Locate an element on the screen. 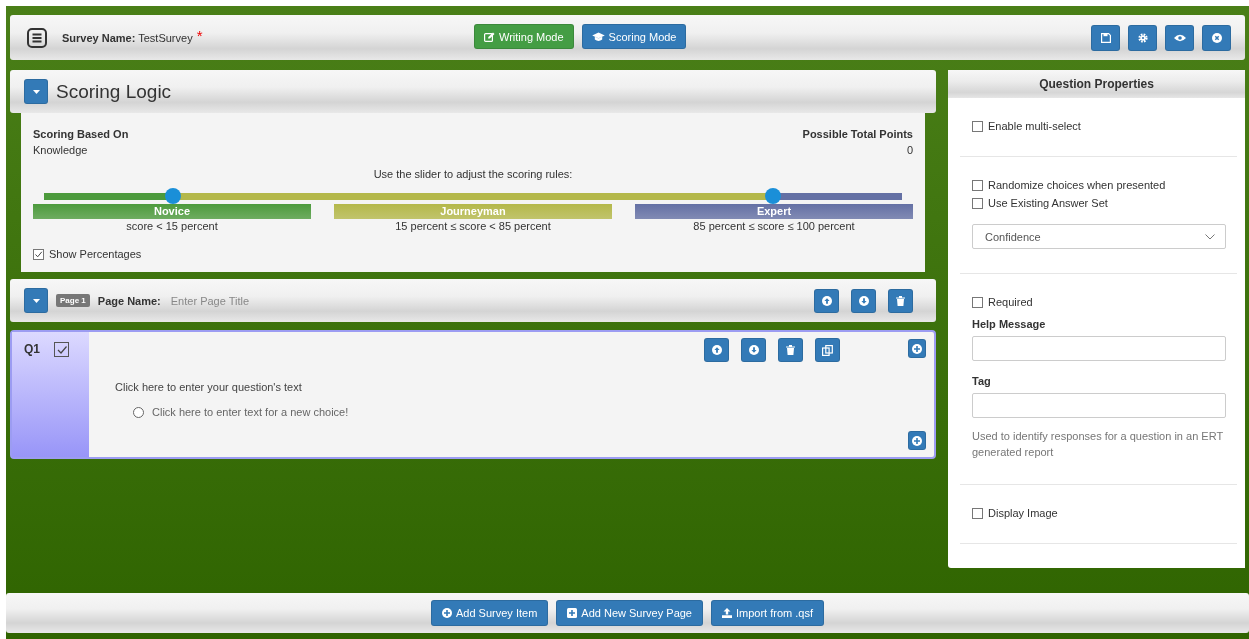 The image size is (1249, 639). field-value: 0 is located at coordinates (909, 150).